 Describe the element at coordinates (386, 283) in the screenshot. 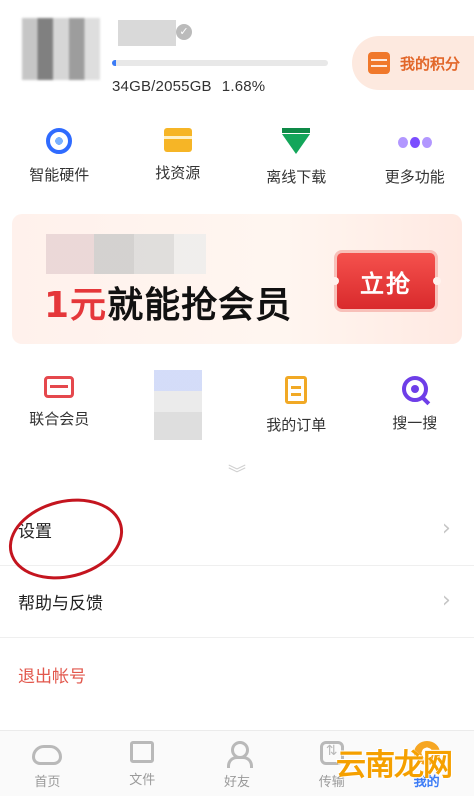

I see `grab-now-label: 立抢` at that location.